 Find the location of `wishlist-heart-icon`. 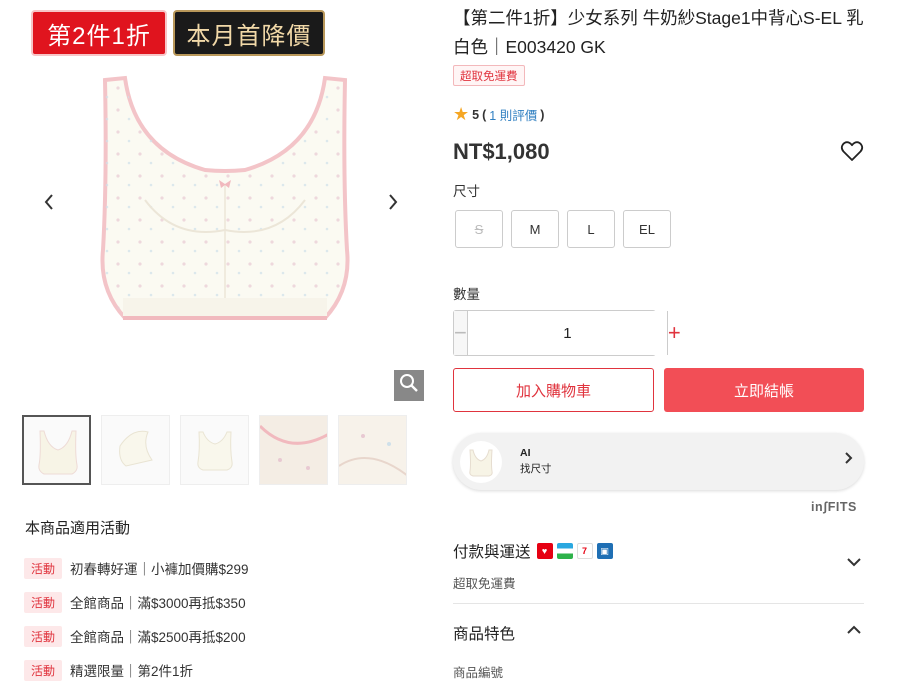

wishlist-heart-icon is located at coordinates (852, 151).